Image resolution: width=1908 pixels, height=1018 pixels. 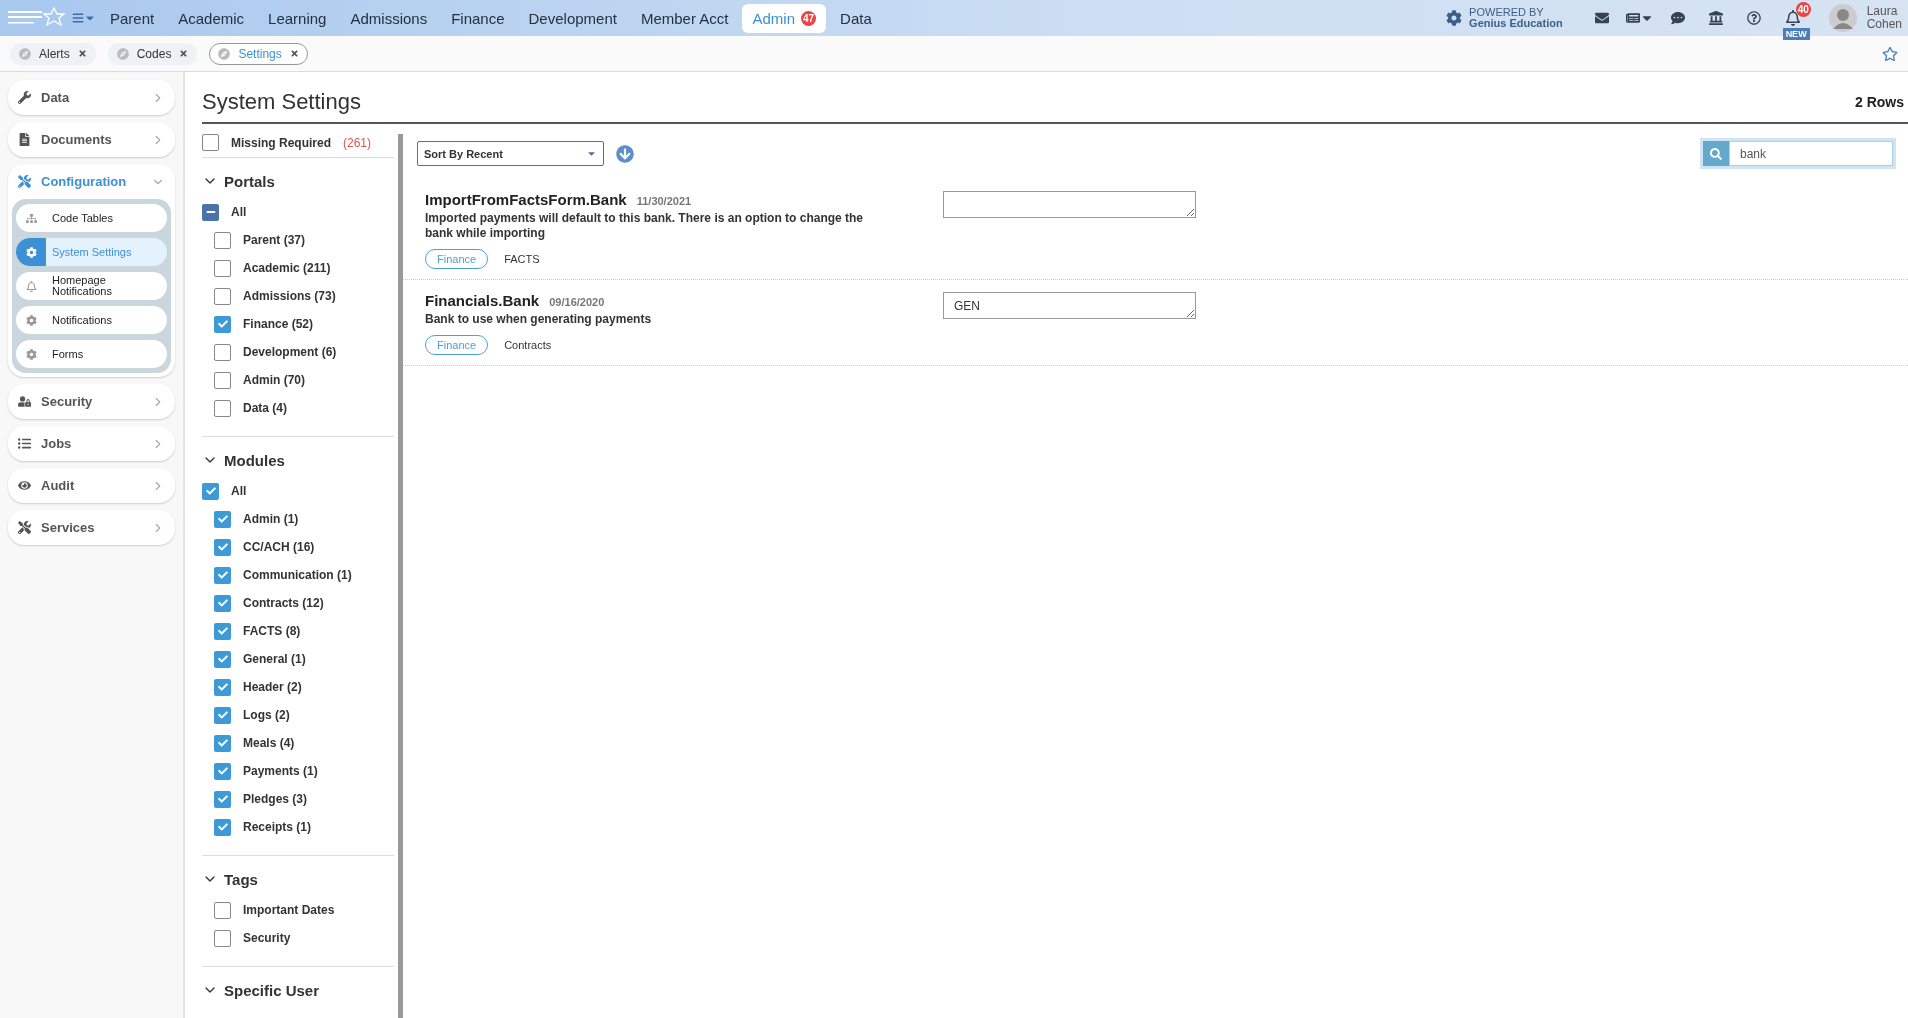 I want to click on sidebar-item: Data, so click(x=91, y=97).